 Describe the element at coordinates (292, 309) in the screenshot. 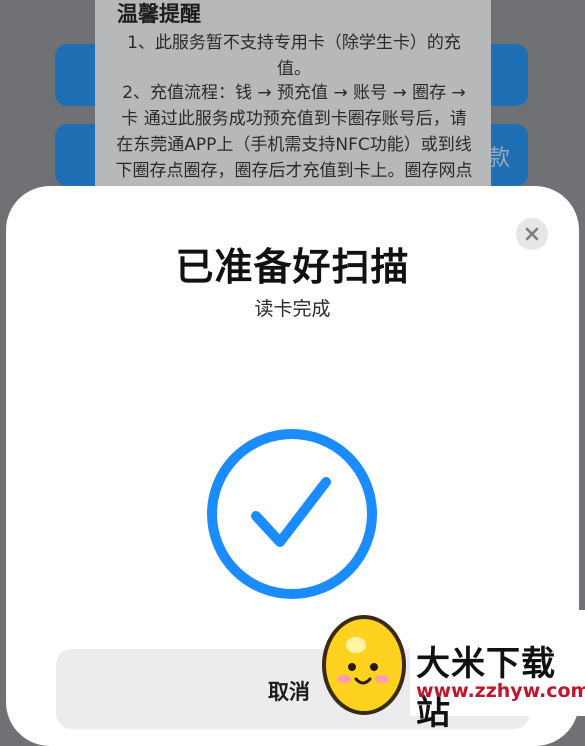

I see `scan-status: 读卡完成` at that location.